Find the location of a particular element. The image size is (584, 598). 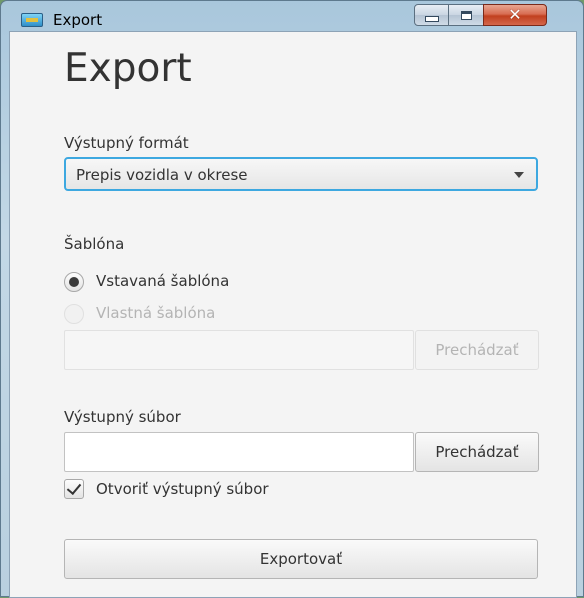

maximize-icon is located at coordinates (466, 15).